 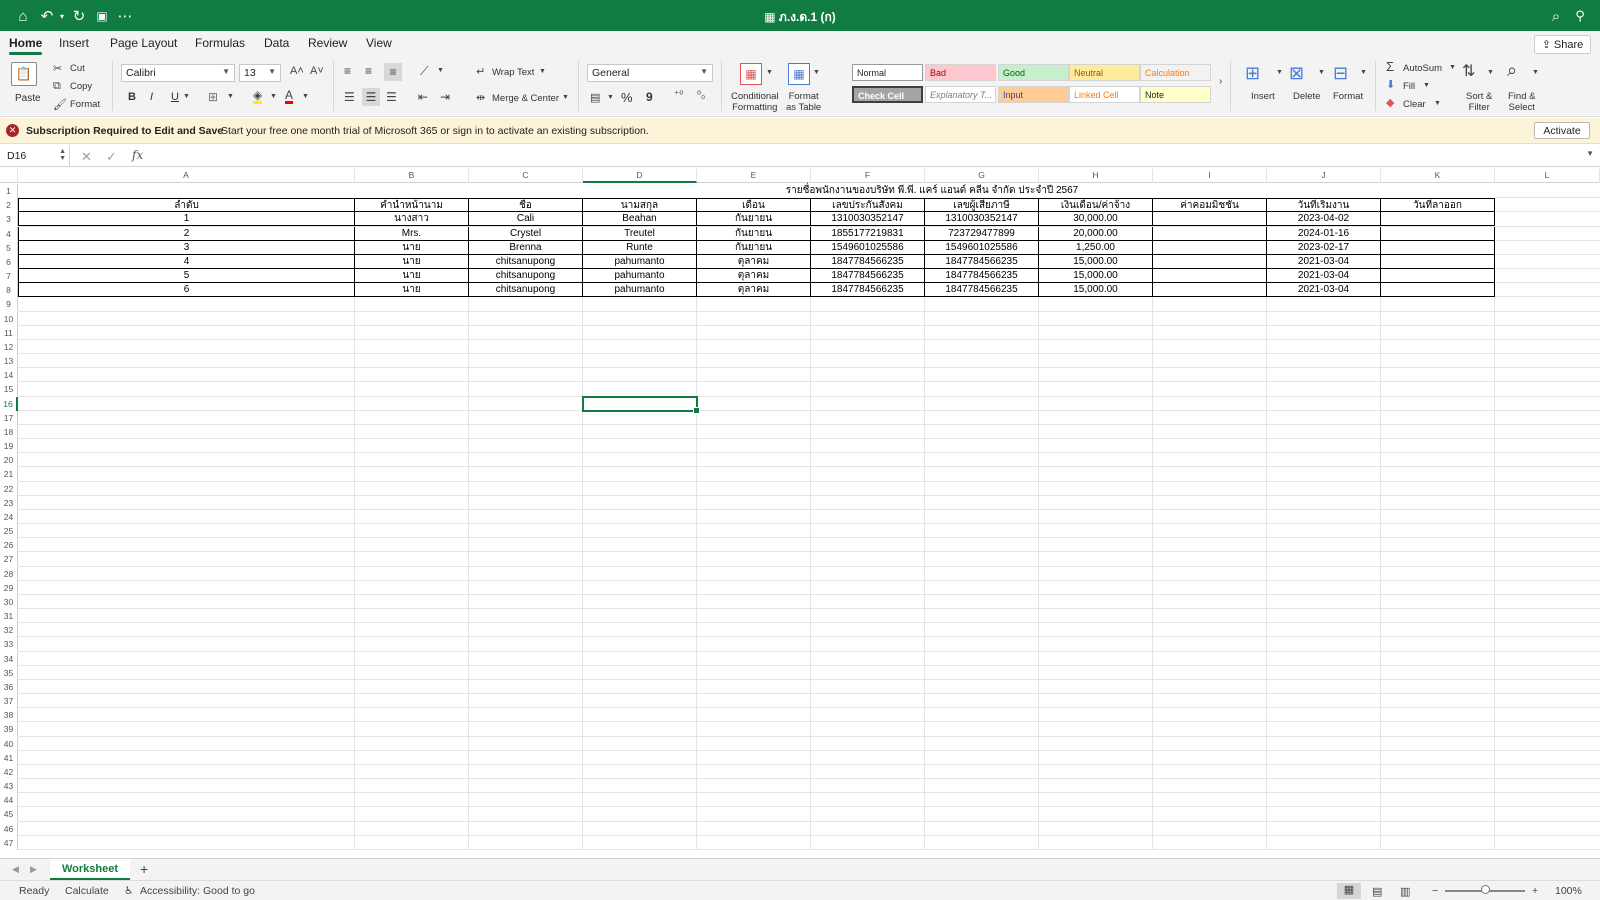 I want to click on row-header: 21, so click(x=9, y=474).